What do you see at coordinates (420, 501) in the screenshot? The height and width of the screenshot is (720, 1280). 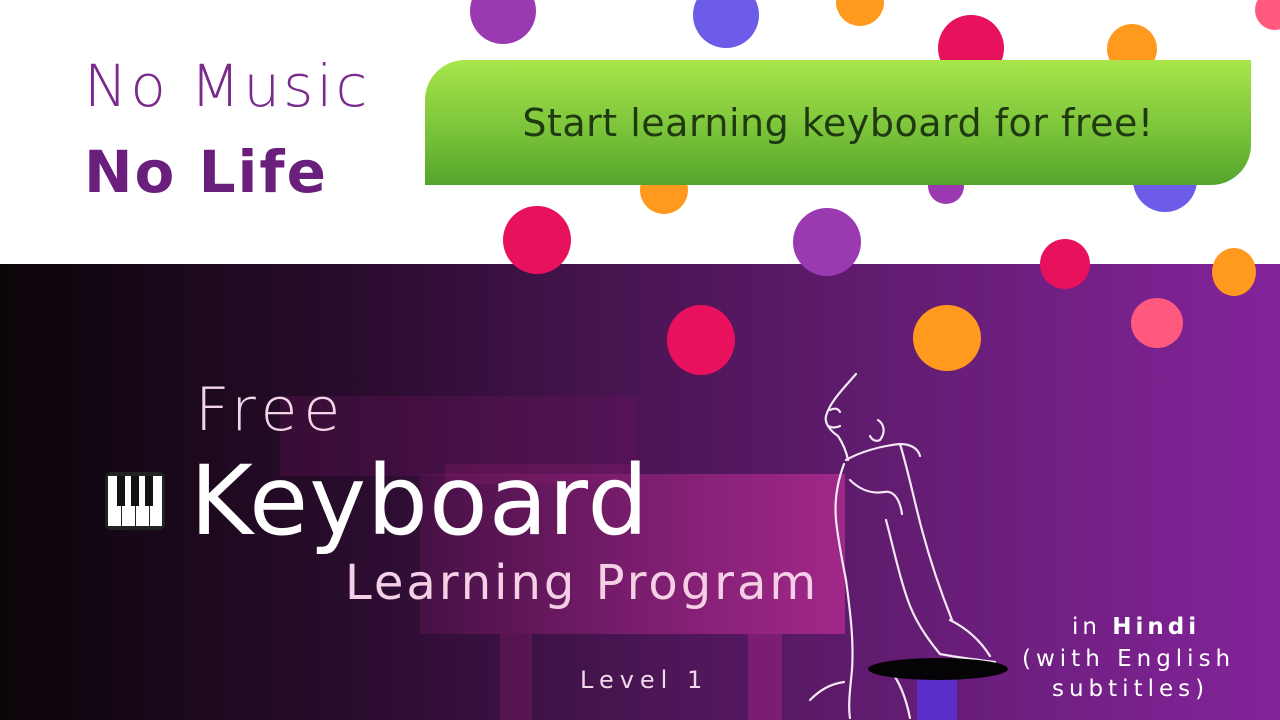 I see `title-keyboard: Keyboard` at bounding box center [420, 501].